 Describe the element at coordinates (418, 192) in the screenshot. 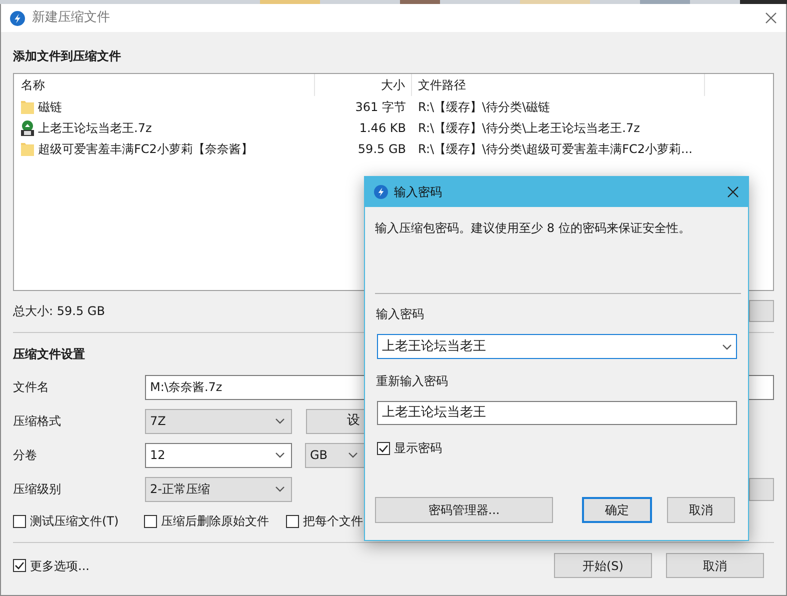

I see `dialog-title: 输入密码` at that location.